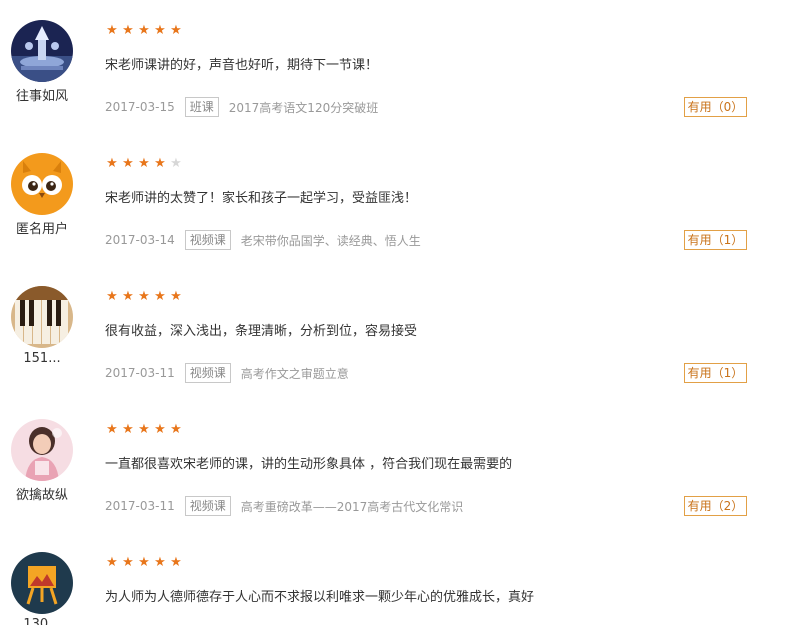 Image resolution: width=797 pixels, height=625 pixels. Describe the element at coordinates (42, 184) in the screenshot. I see `owl-avatar` at that location.